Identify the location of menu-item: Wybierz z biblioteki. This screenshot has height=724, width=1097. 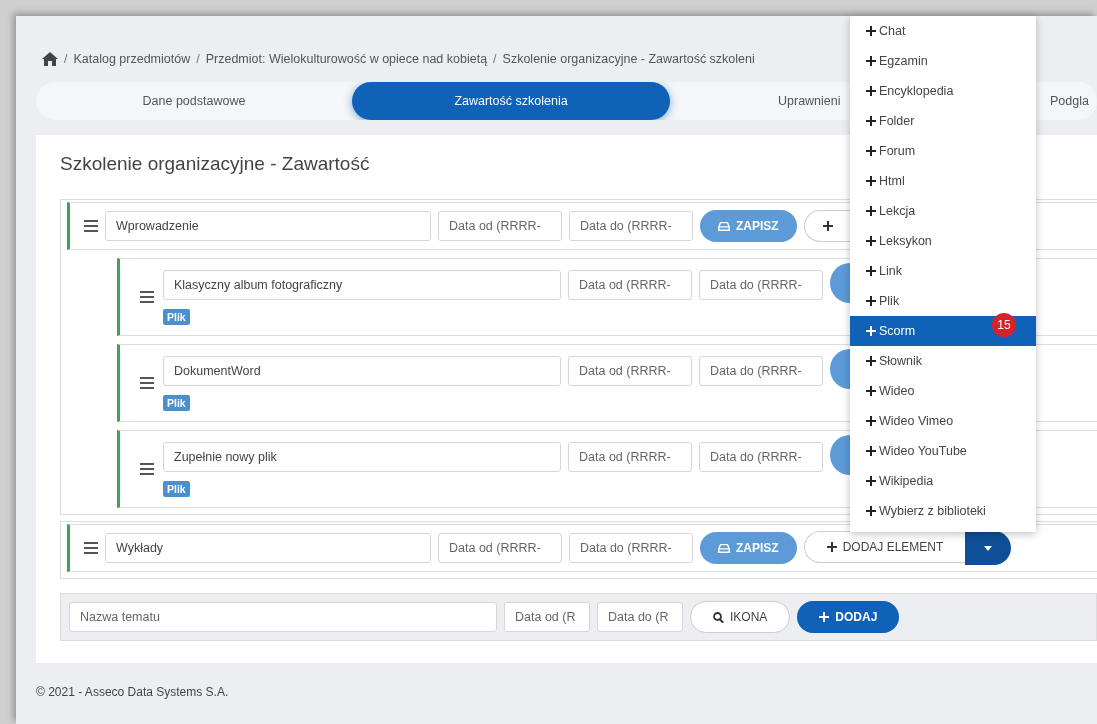
(943, 511).